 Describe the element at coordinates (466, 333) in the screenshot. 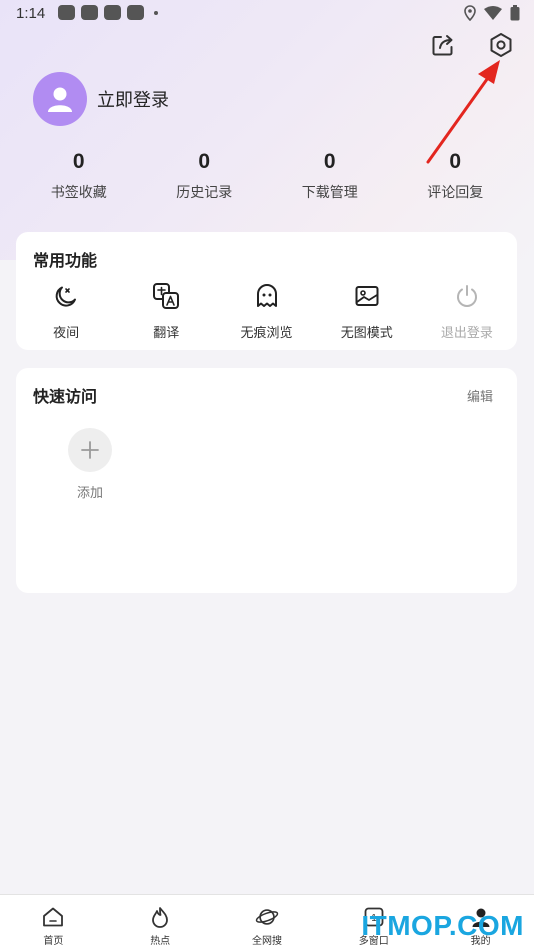

I see `feature-label: 退出登录` at that location.